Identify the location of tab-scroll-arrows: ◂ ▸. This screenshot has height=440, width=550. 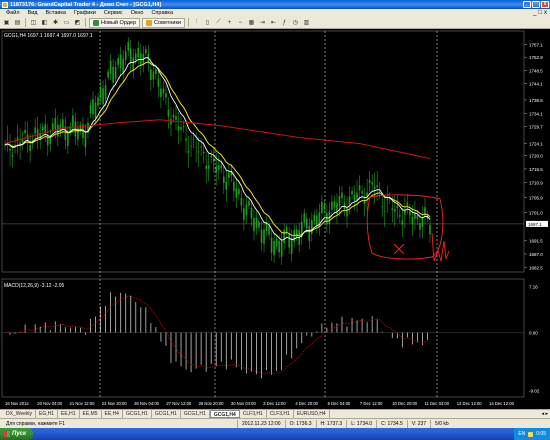
(545, 414).